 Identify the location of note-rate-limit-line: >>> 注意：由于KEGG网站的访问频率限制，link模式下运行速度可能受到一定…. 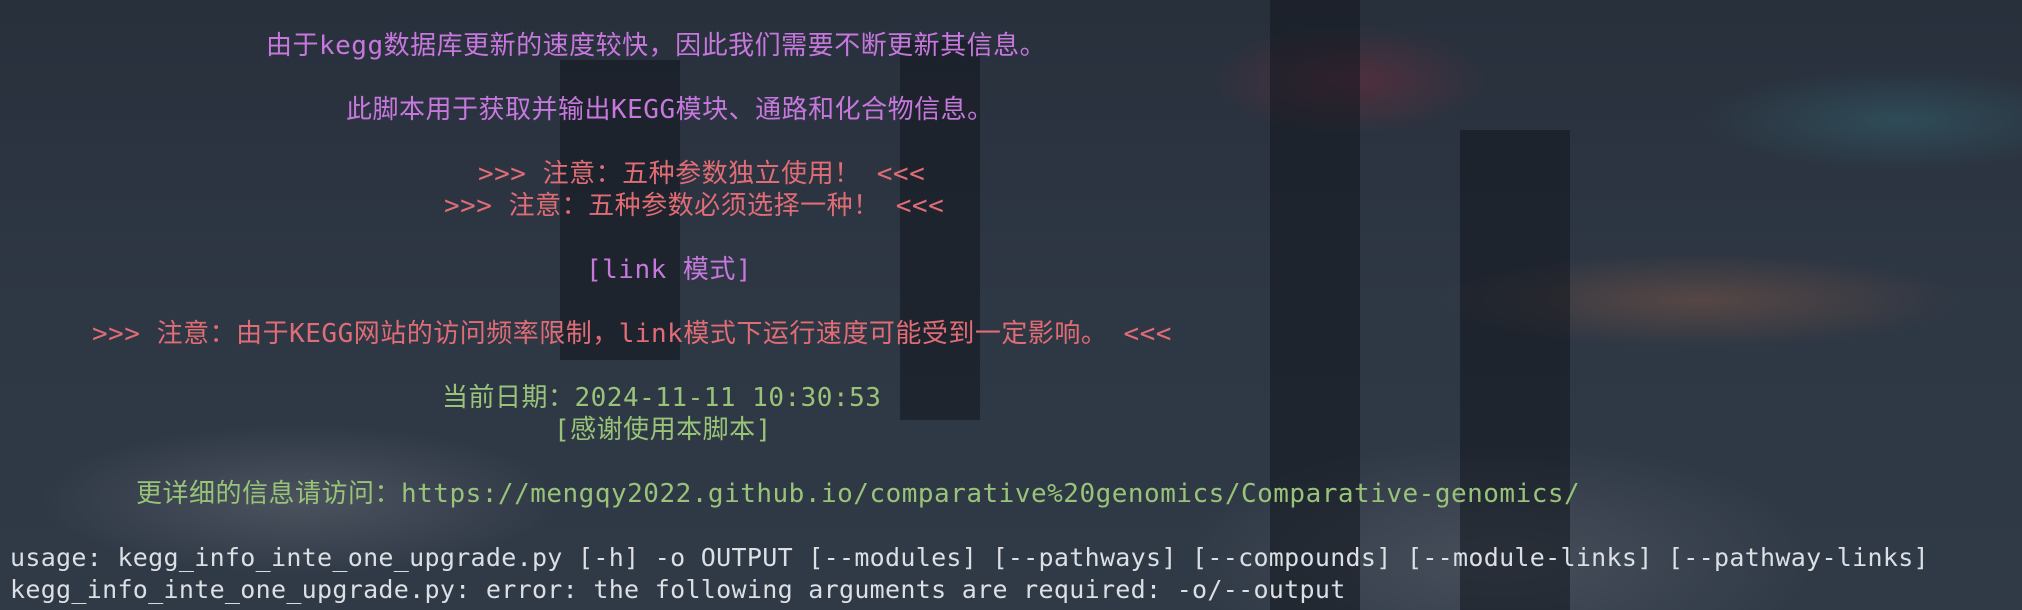
(632, 334).